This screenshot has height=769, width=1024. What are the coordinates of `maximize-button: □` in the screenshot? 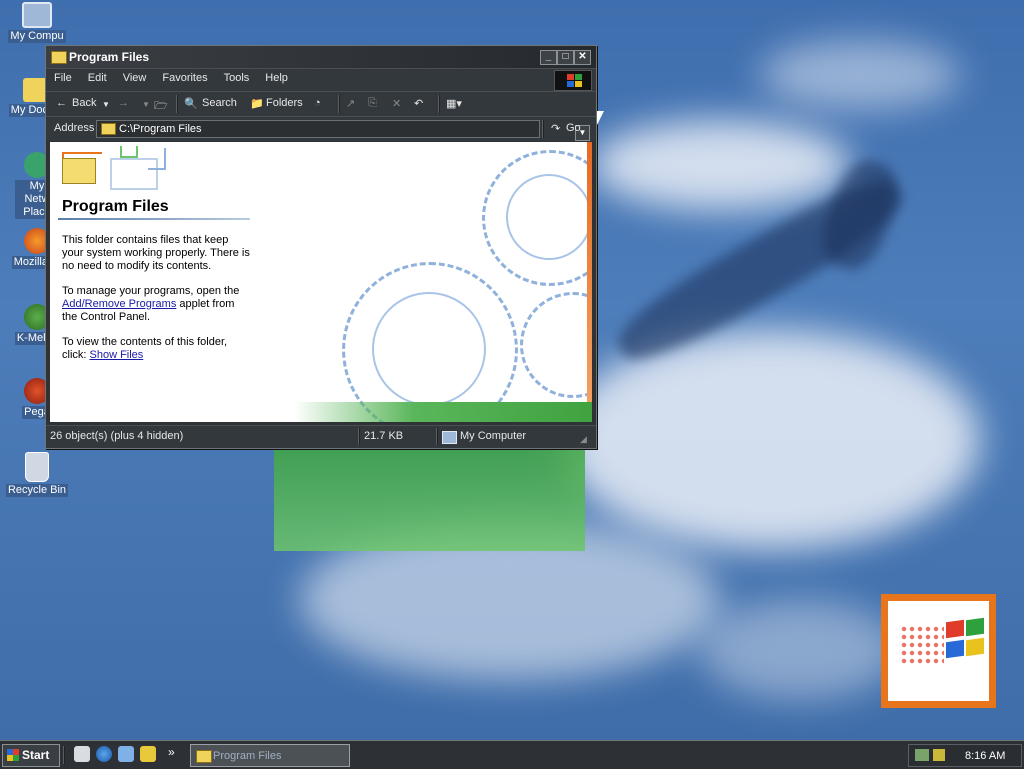 It's located at (565, 57).